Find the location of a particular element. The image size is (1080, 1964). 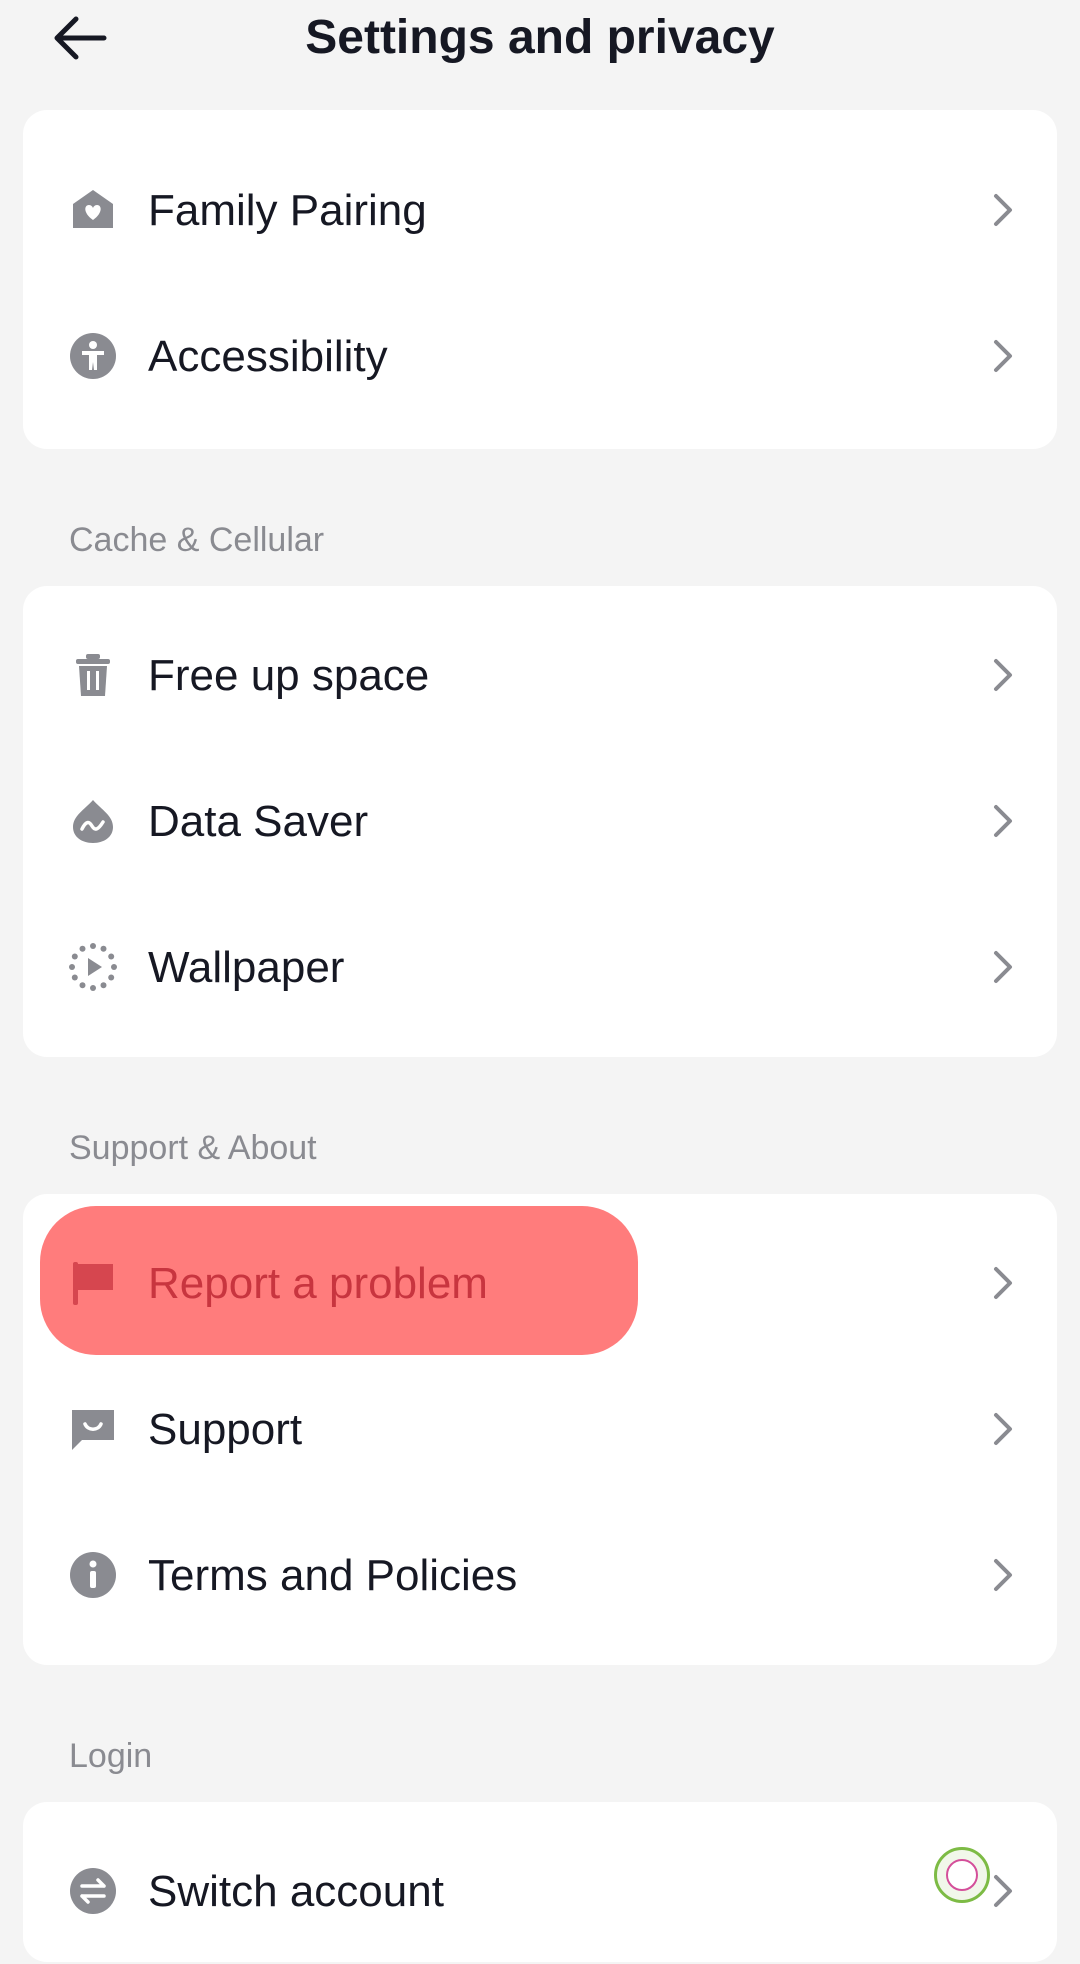

data-saver-row: Data Saver is located at coordinates (540, 821).